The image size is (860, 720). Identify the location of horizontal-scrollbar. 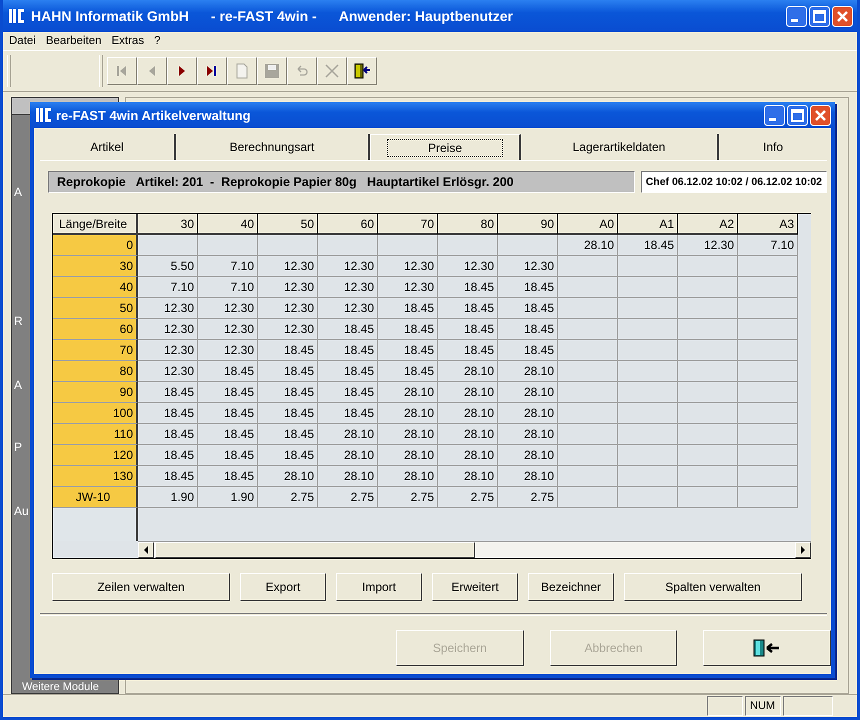
(474, 549).